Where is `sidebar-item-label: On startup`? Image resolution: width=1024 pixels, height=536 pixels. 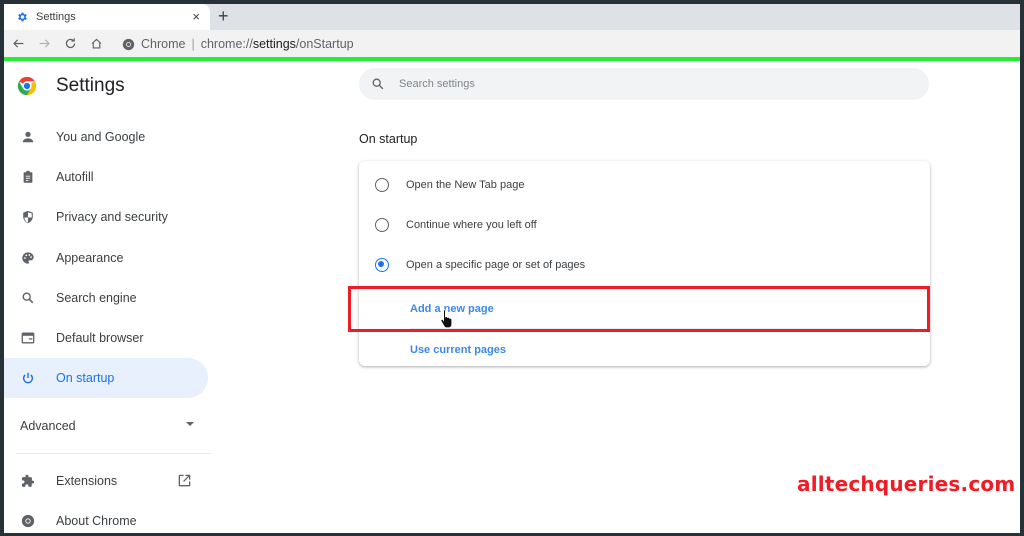 sidebar-item-label: On startup is located at coordinates (85, 378).